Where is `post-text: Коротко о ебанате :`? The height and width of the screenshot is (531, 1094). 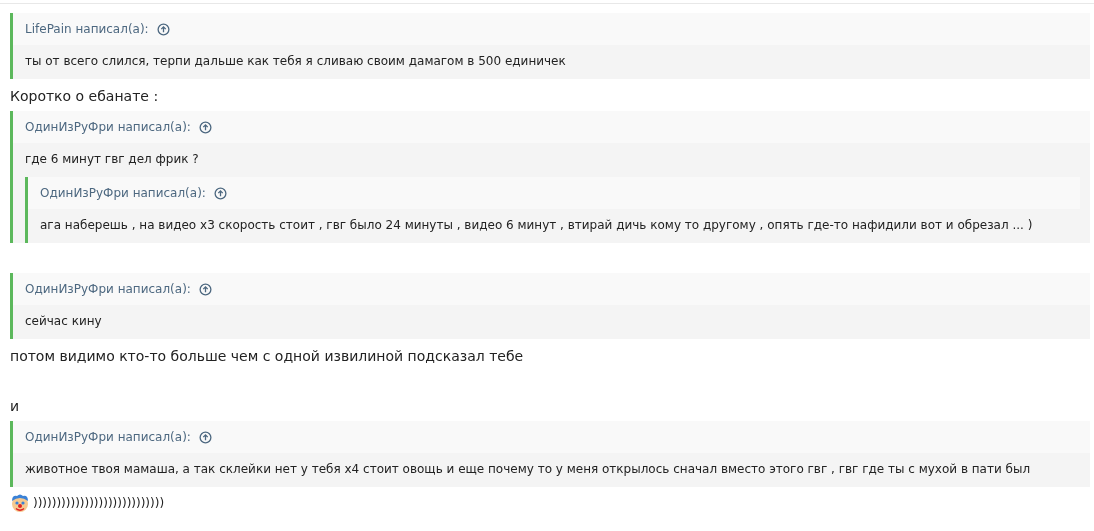
post-text: Коротко о ебанате : is located at coordinates (85, 96).